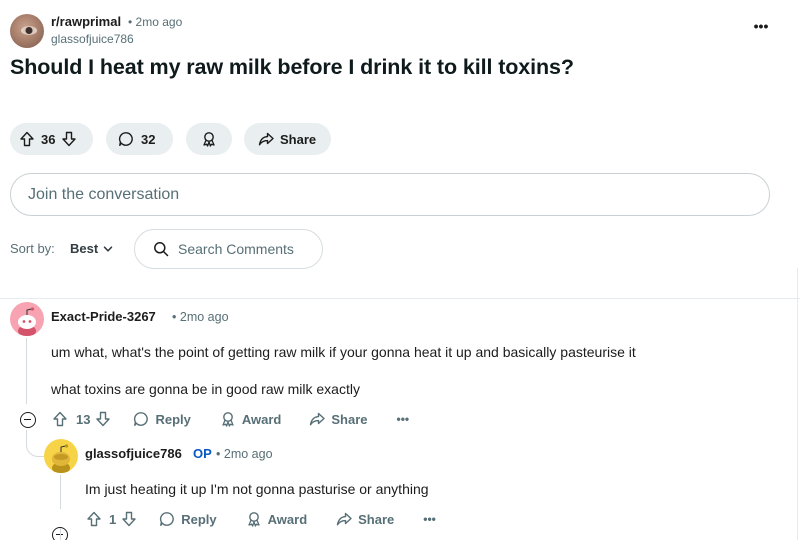  What do you see at coordinates (403, 419) in the screenshot?
I see `comment-more-button: •••` at bounding box center [403, 419].